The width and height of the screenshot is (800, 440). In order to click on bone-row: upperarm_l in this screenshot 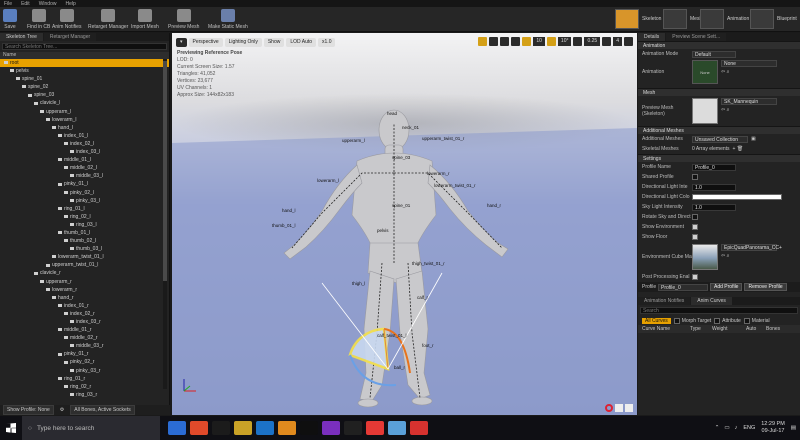, I will do `click(84, 112)`.